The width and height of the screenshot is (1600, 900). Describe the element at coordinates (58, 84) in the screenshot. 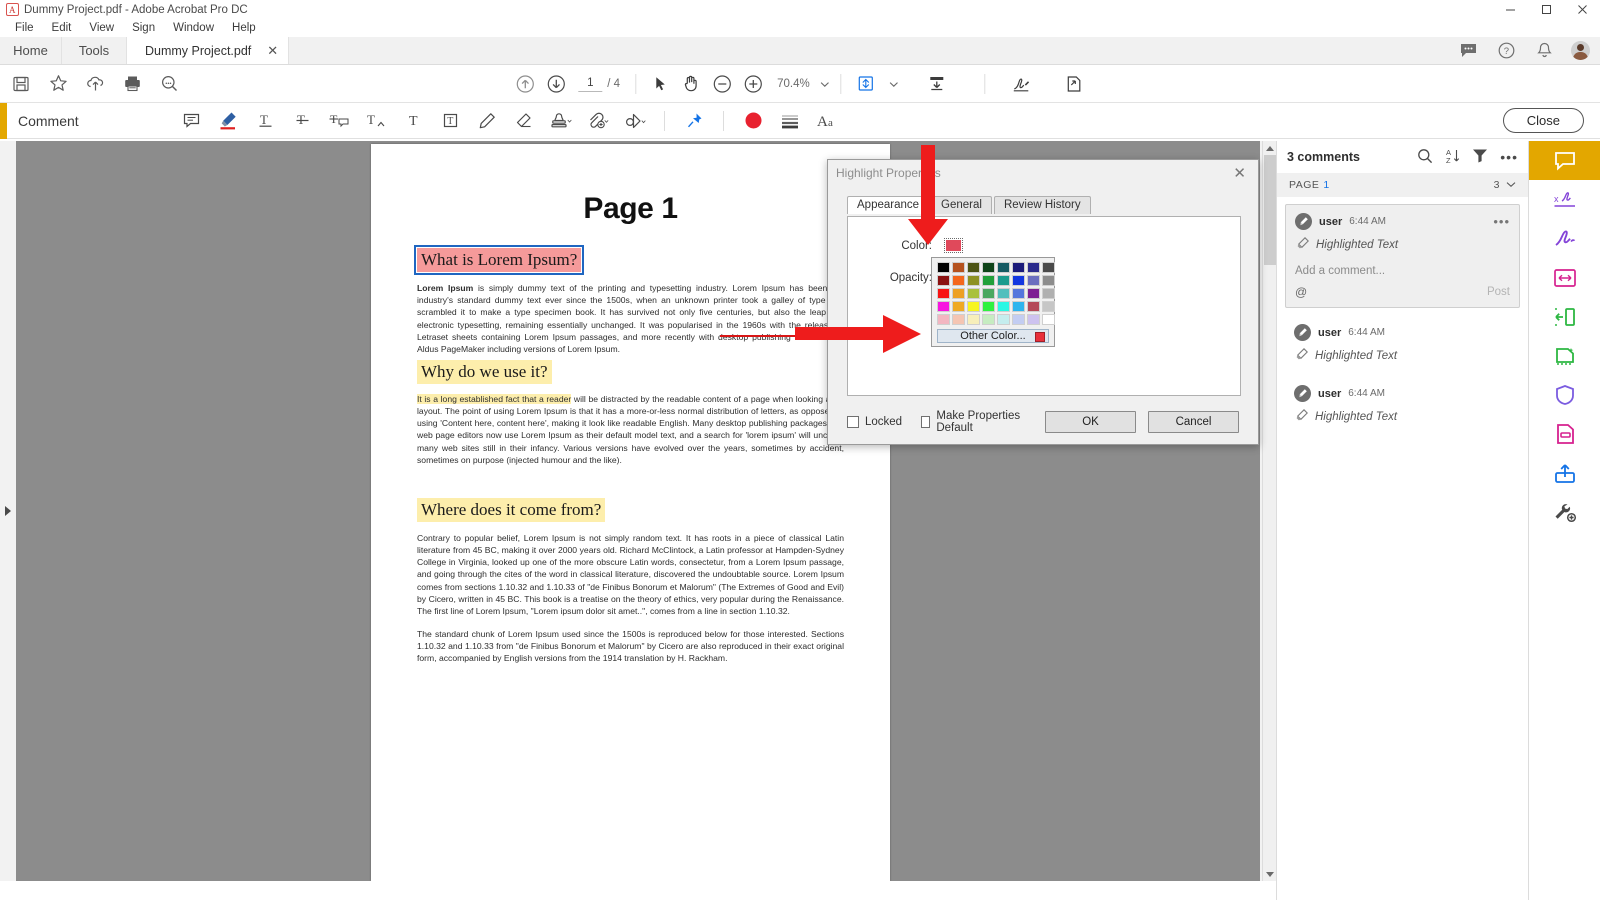

I see `star-icon` at that location.